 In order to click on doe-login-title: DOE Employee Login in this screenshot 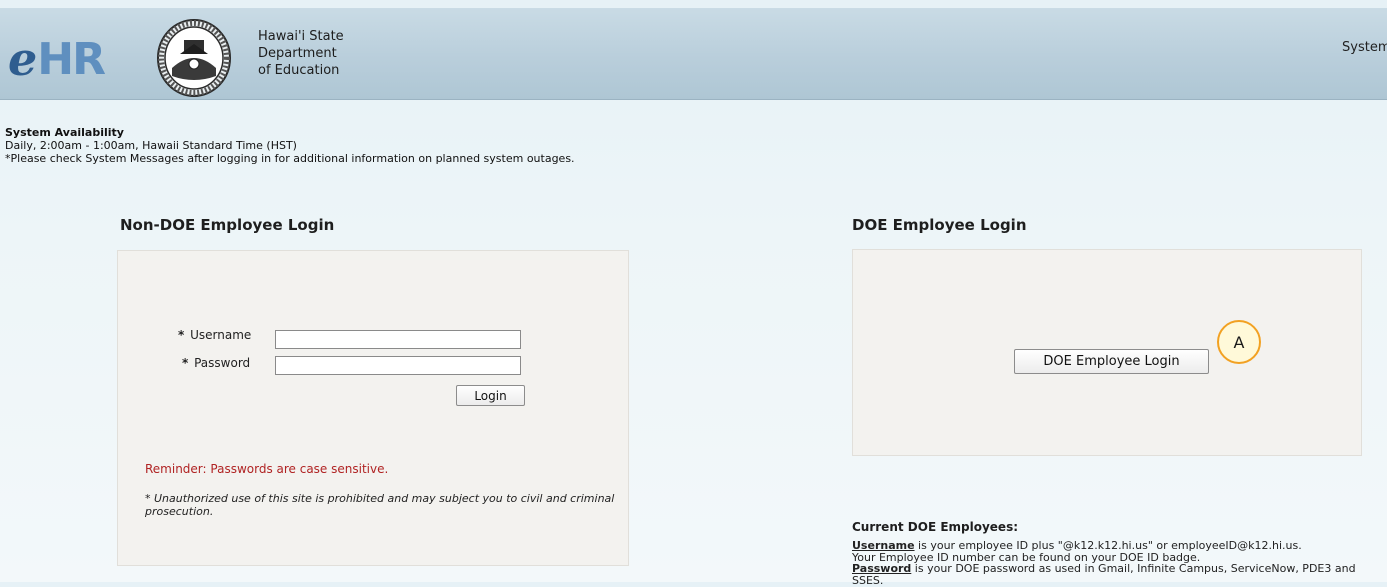, I will do `click(939, 225)`.